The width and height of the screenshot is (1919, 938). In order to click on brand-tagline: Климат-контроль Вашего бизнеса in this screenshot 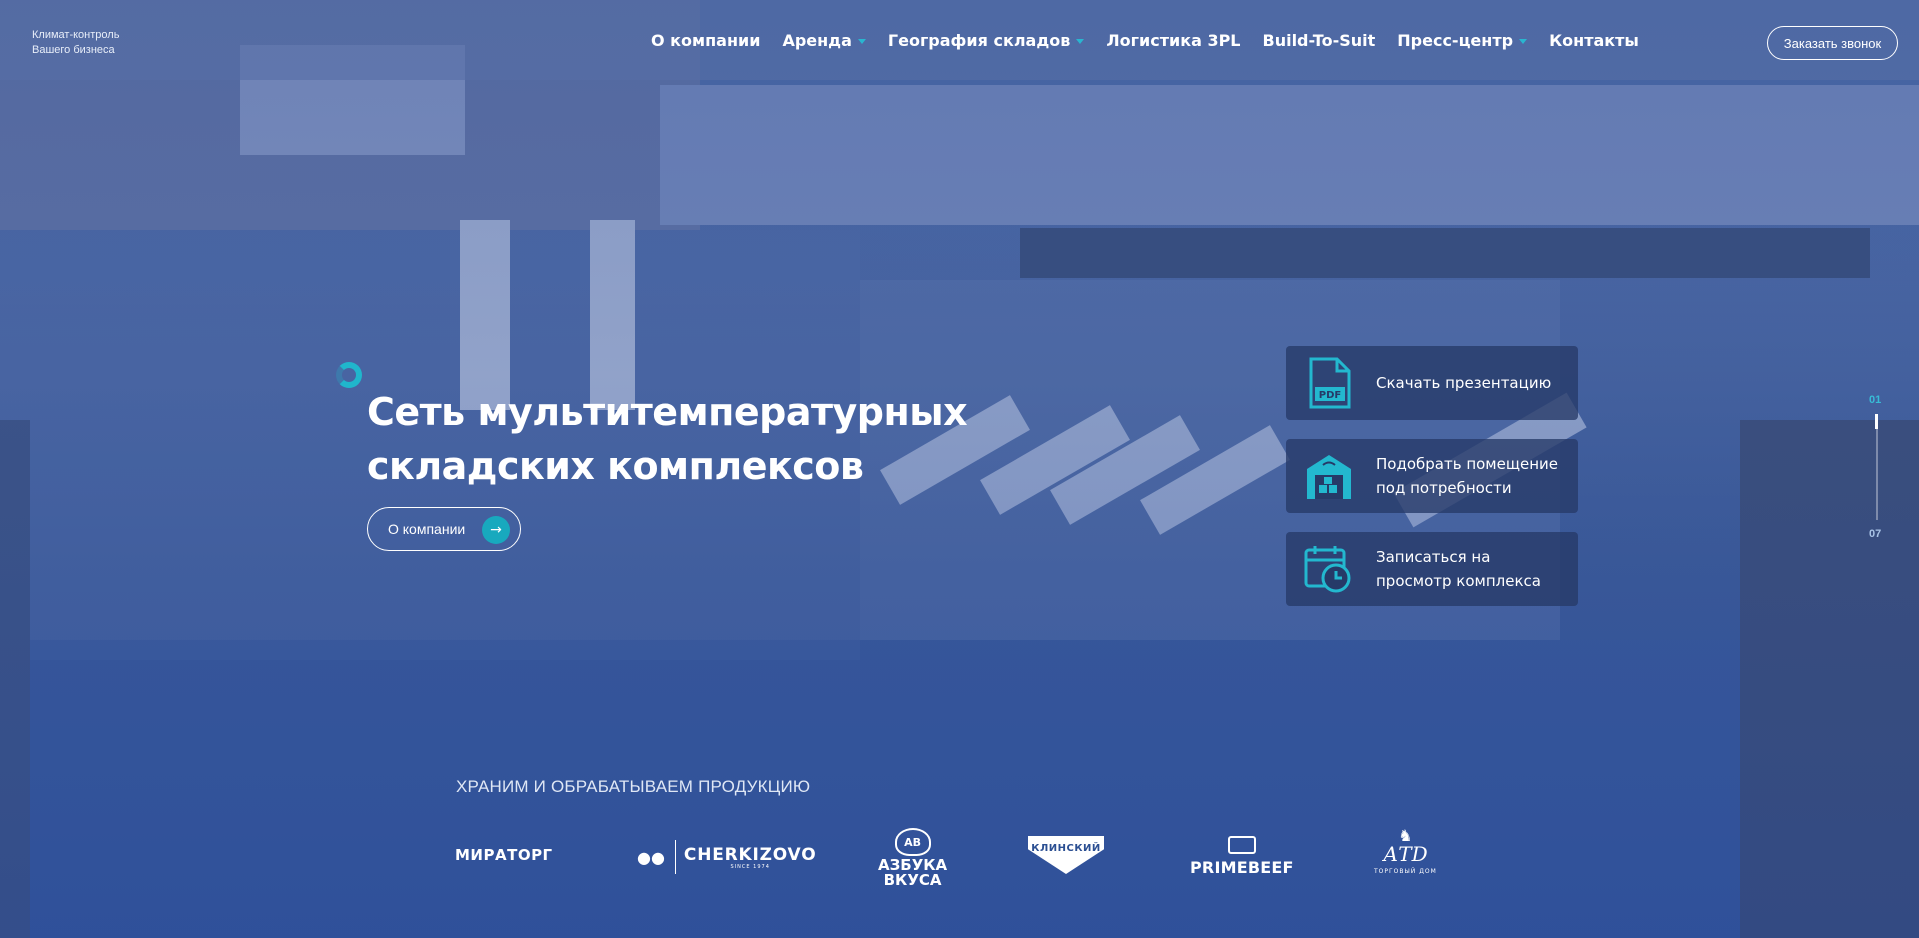, I will do `click(75, 43)`.